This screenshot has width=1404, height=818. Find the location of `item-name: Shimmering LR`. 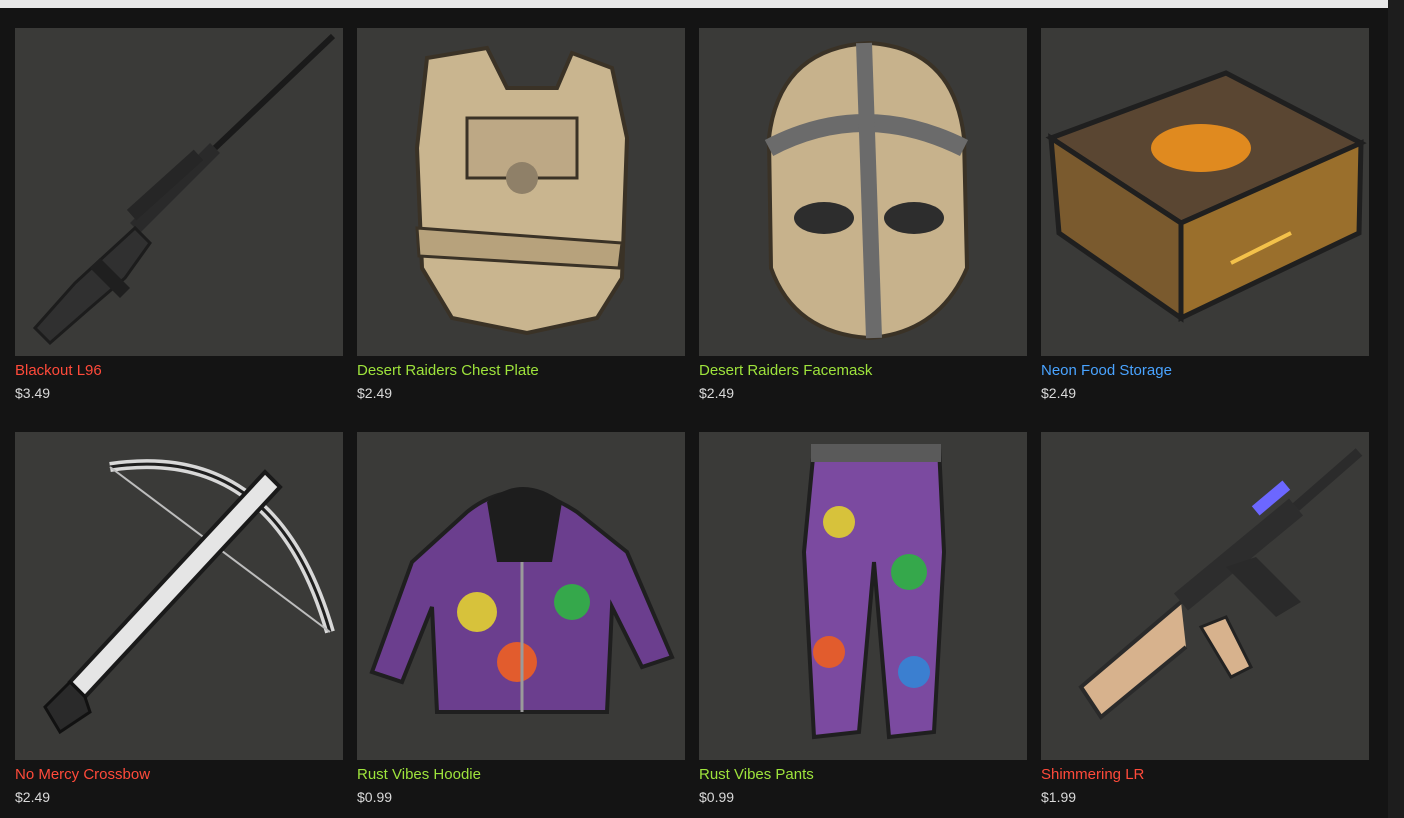

item-name: Shimmering LR is located at coordinates (1092, 774).